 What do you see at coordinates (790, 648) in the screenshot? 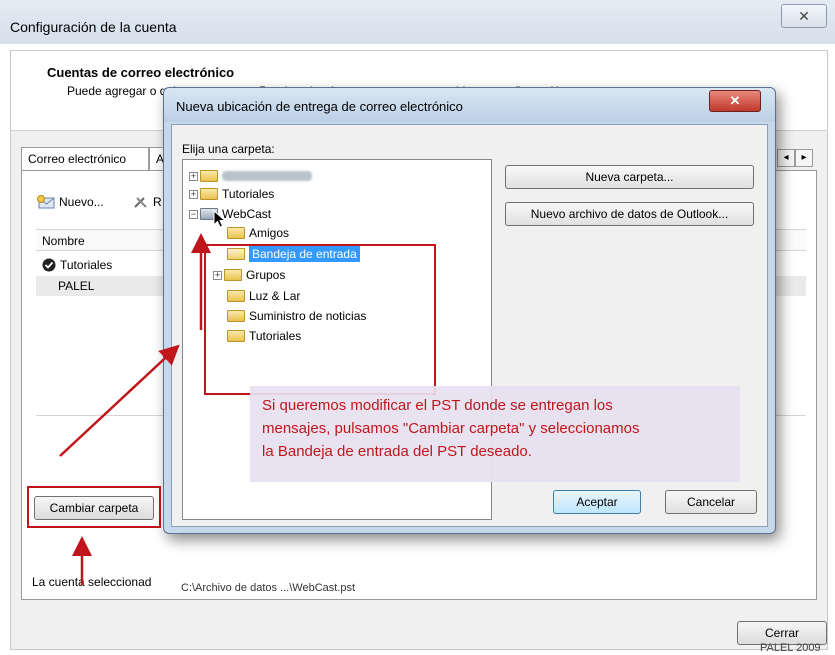
I see `watermark: PALEL 2009` at bounding box center [790, 648].